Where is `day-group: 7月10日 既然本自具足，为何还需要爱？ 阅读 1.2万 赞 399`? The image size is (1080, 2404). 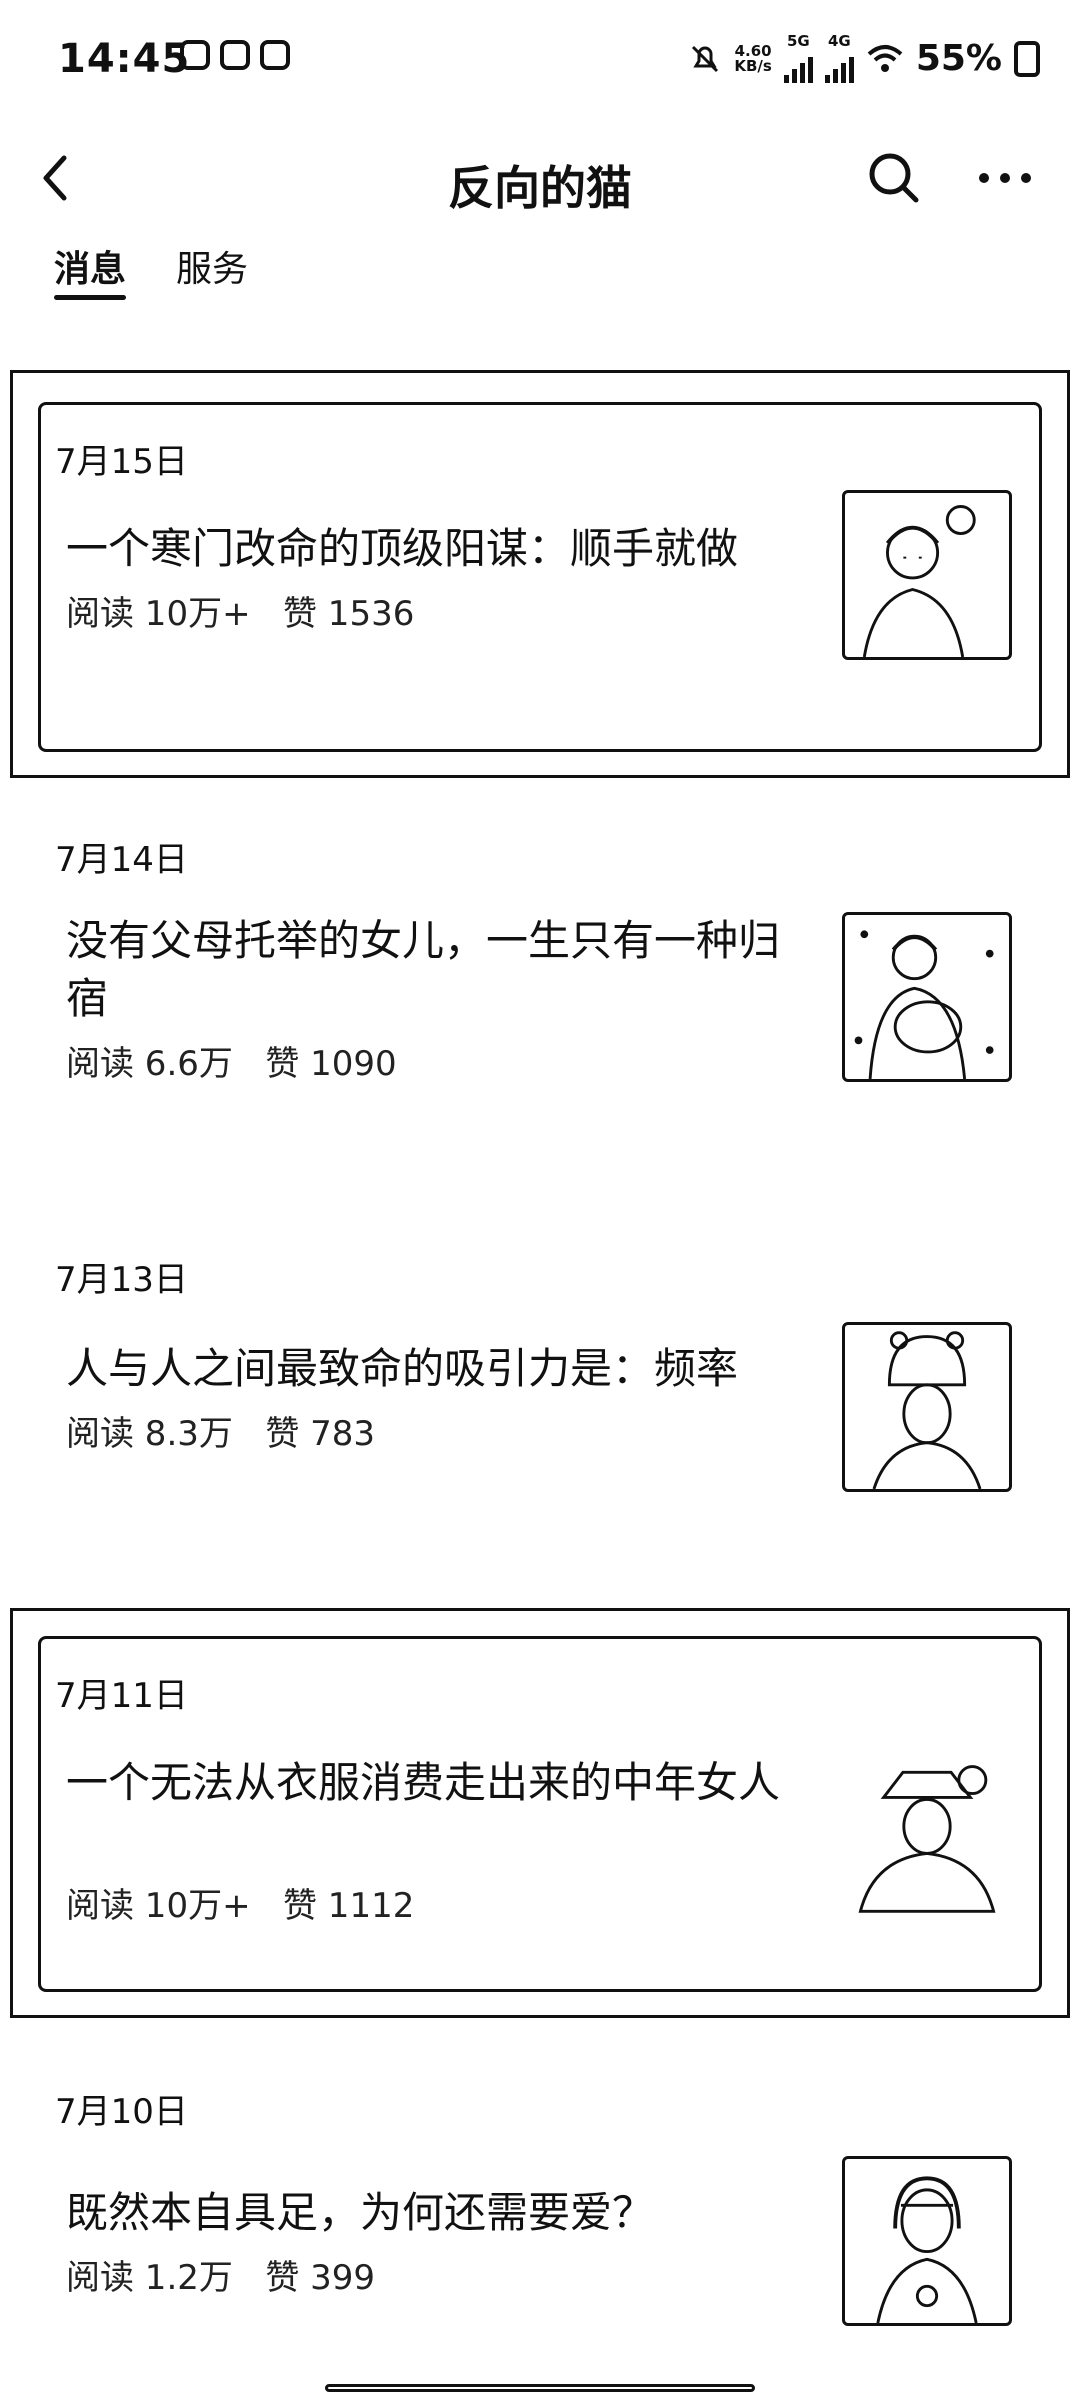 day-group: 7月10日 既然本自具足，为何还需要爱？ 阅读 1.2万 赞 399 is located at coordinates (540, 2244).